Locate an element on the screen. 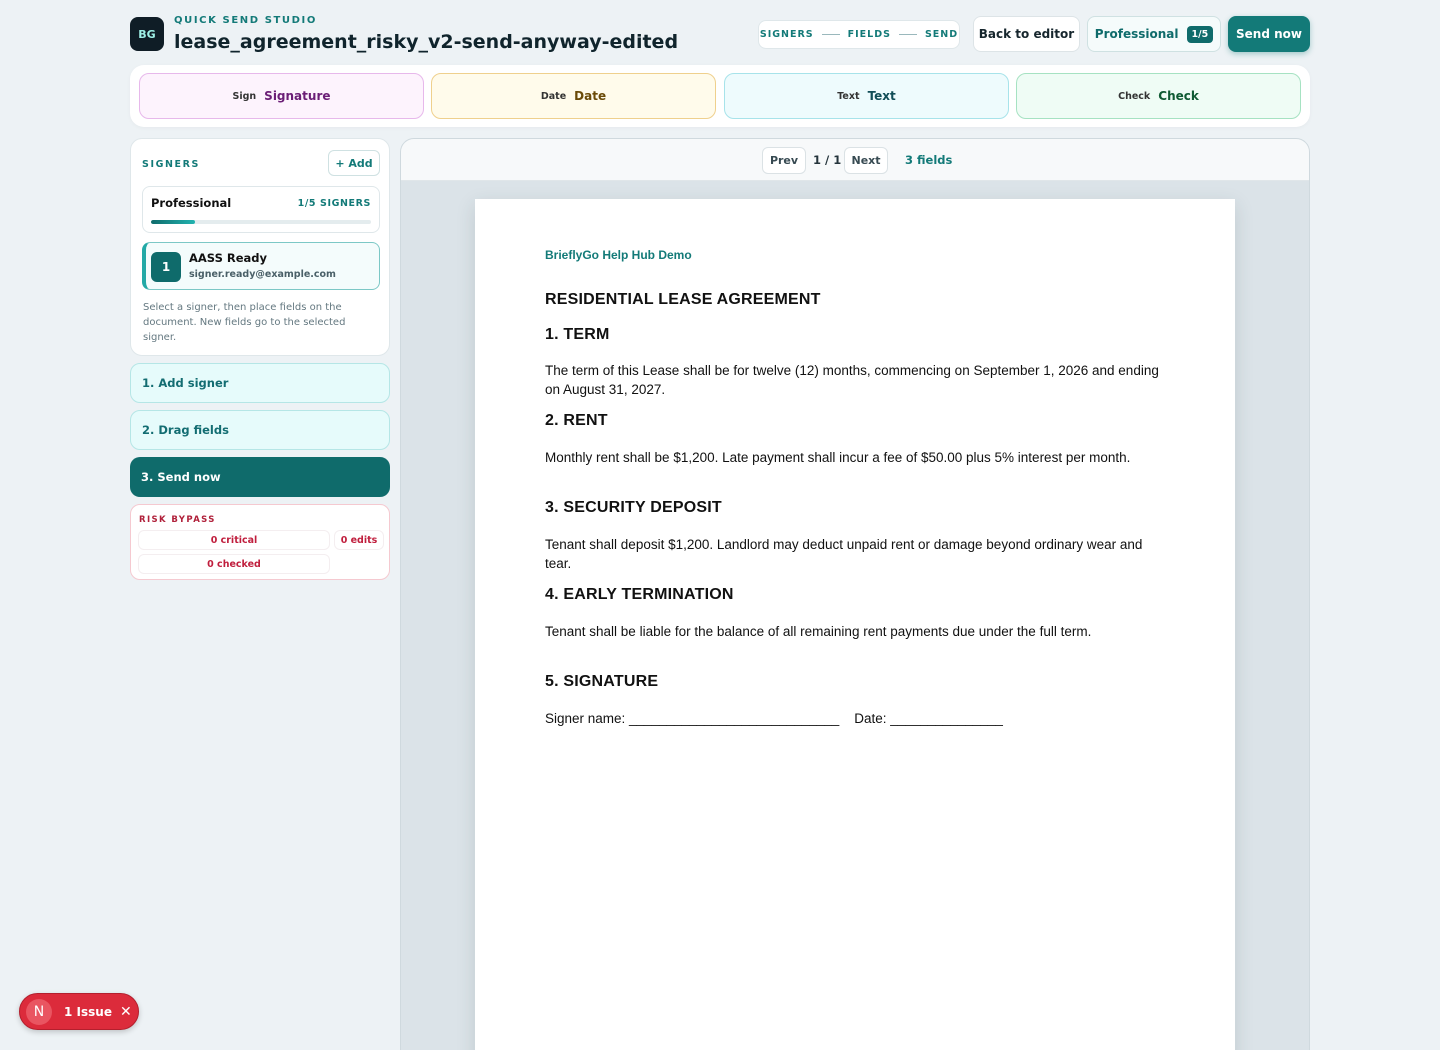 The width and height of the screenshot is (1440, 1050). signature-chip-label: Signature is located at coordinates (297, 96).